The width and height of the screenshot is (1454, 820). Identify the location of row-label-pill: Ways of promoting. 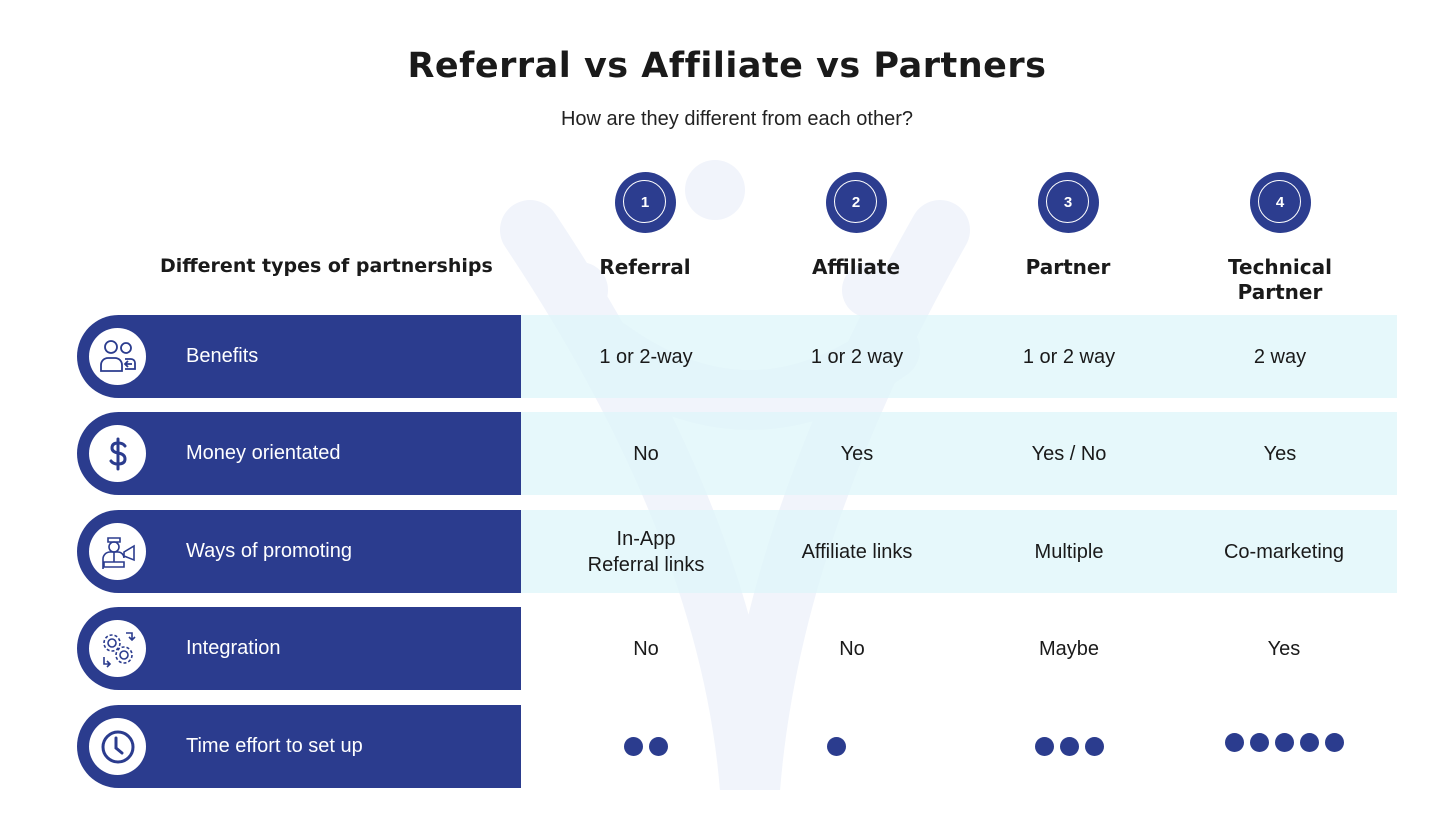
(299, 551).